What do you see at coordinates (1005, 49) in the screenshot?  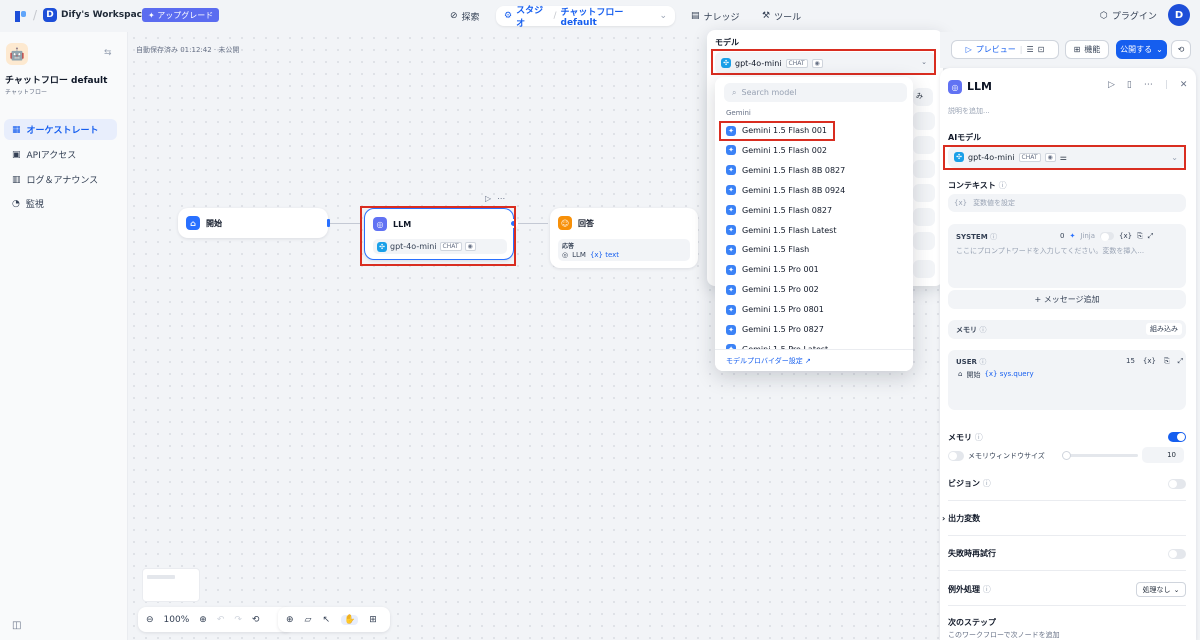 I see `preview-button: ▷ プレビュー | ☰ ⊡` at bounding box center [1005, 49].